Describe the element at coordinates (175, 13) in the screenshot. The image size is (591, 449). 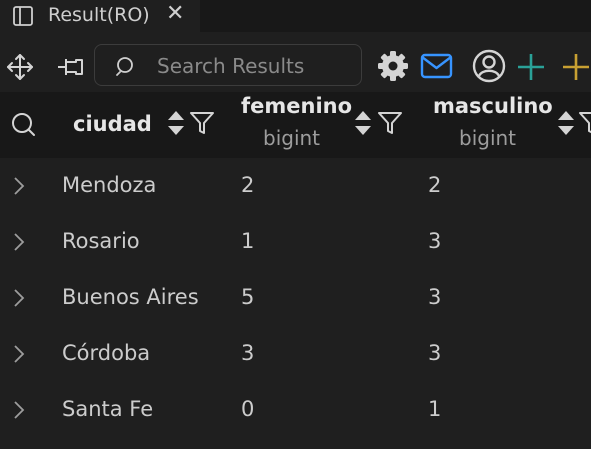
I see `close-icon: ✕` at that location.